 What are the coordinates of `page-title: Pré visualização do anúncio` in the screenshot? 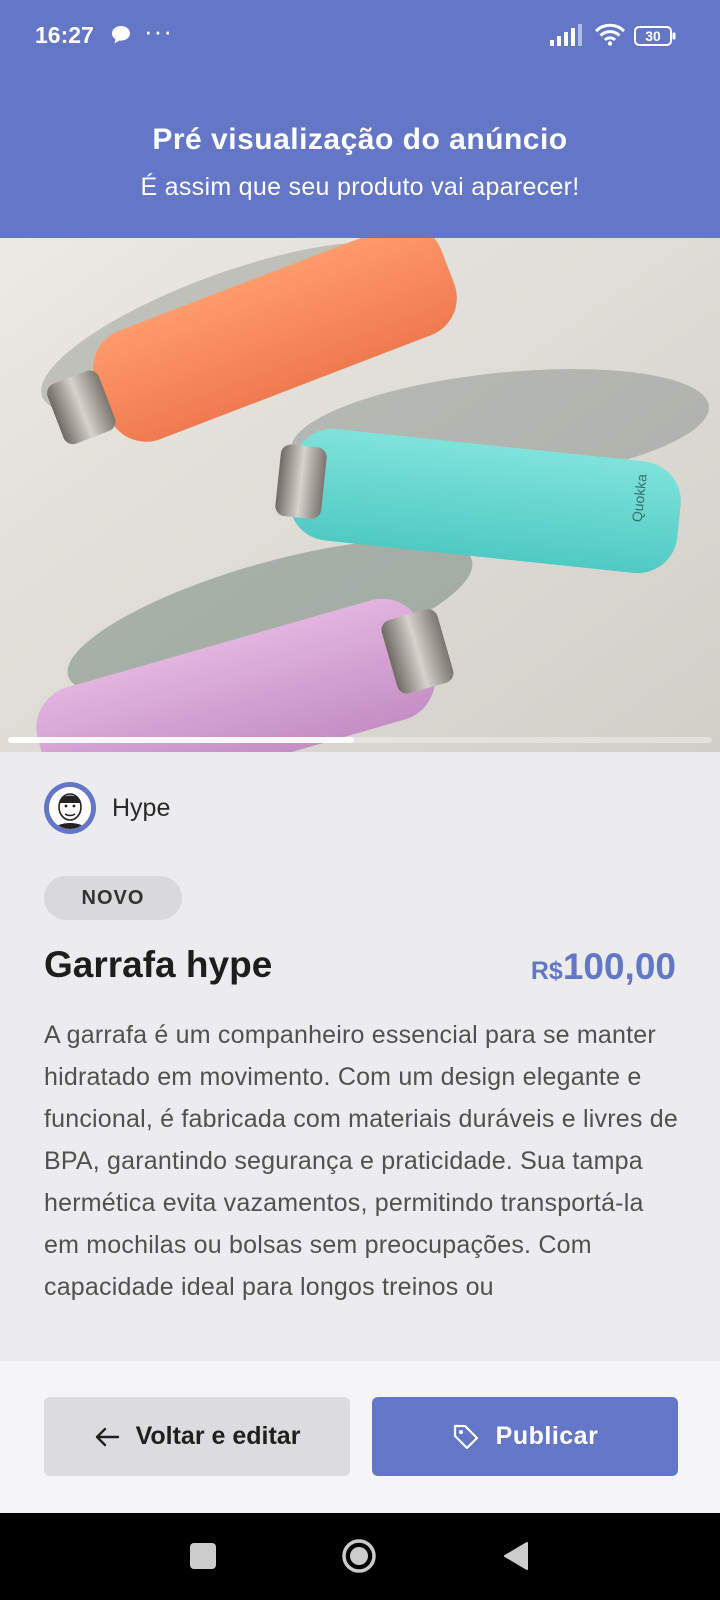 It's located at (360, 139).